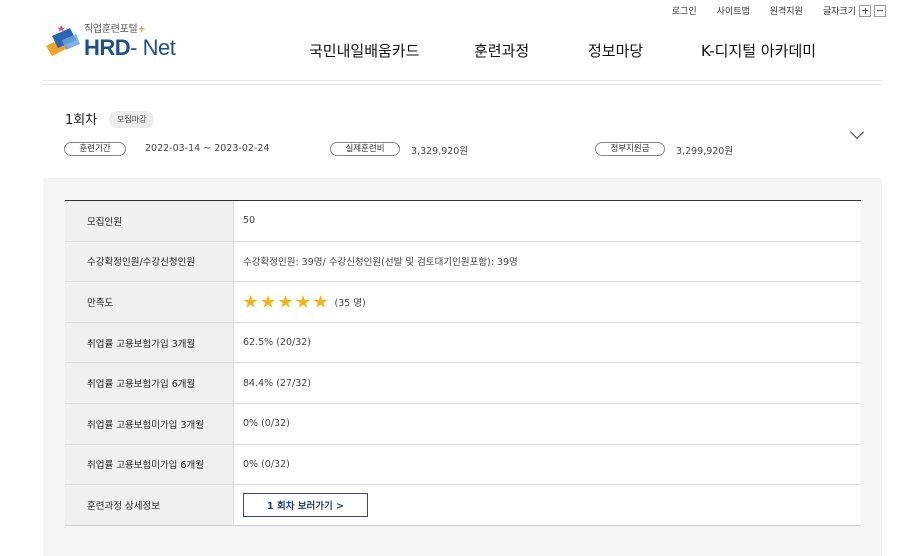 The image size is (900, 556). Describe the element at coordinates (149, 221) in the screenshot. I see `row-label: 모집인원` at that location.